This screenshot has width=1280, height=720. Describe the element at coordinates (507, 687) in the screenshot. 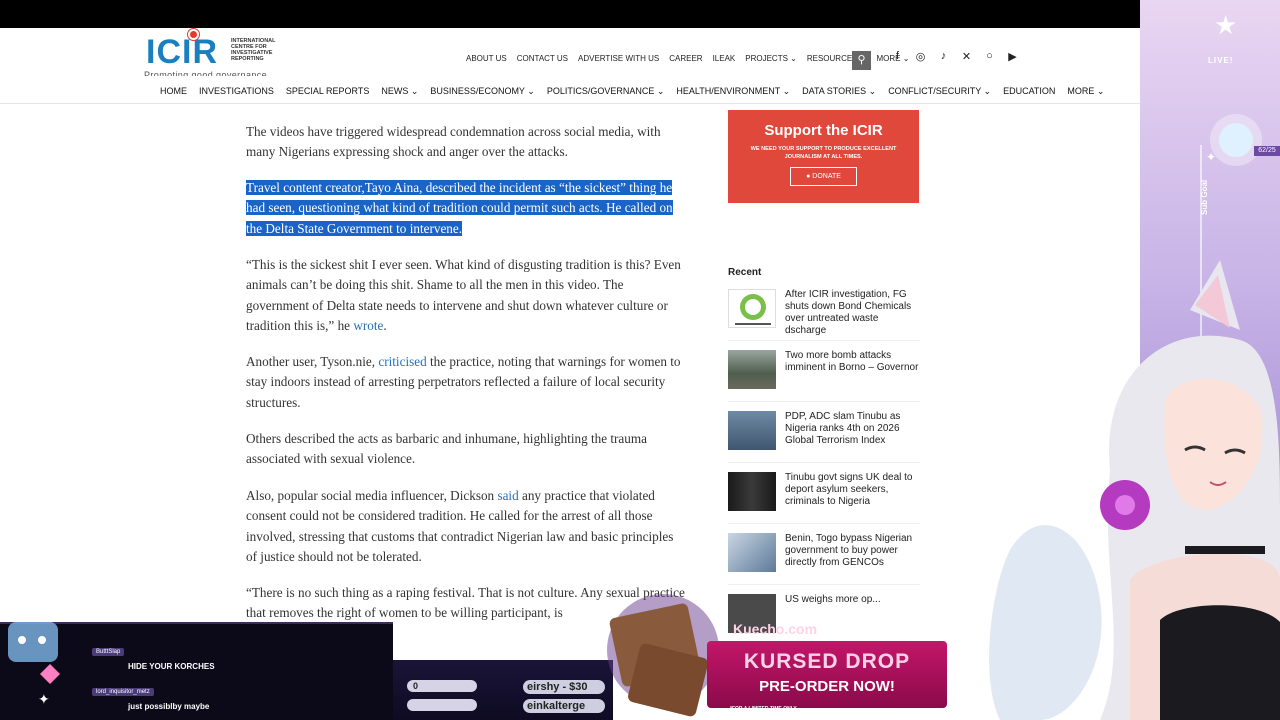

I see `ticker-row: 0 eirshy - $30` at that location.